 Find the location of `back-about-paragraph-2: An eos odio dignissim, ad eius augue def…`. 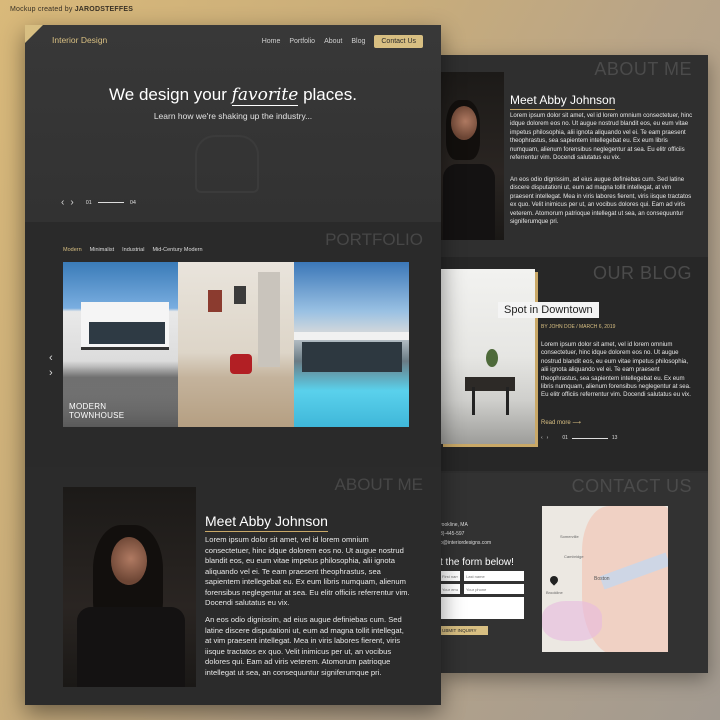

back-about-paragraph-2: An eos odio dignissim, ad eius augue def… is located at coordinates (601, 201).